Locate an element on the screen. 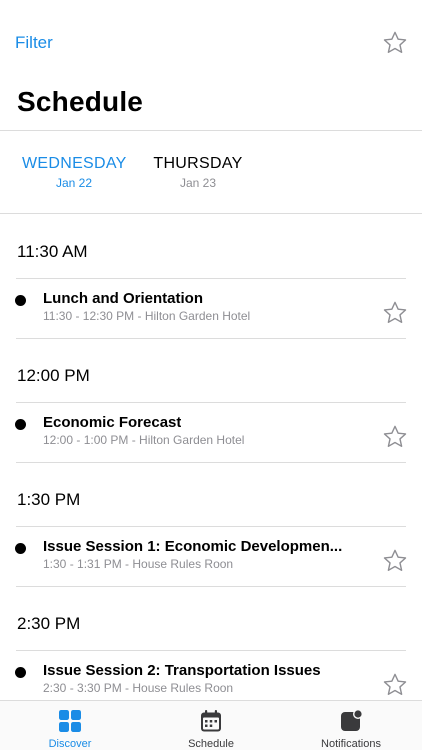 This screenshot has height=750, width=422. tab-label: Notifications is located at coordinates (351, 744).